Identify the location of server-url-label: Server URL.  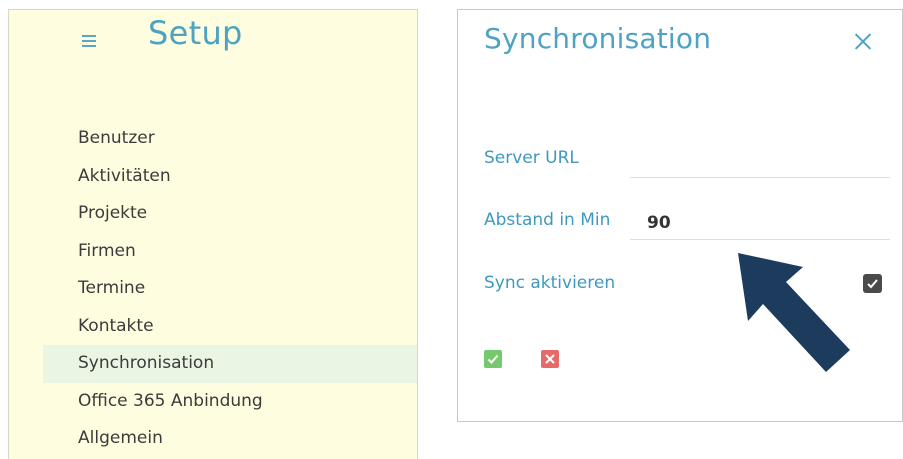
(531, 158).